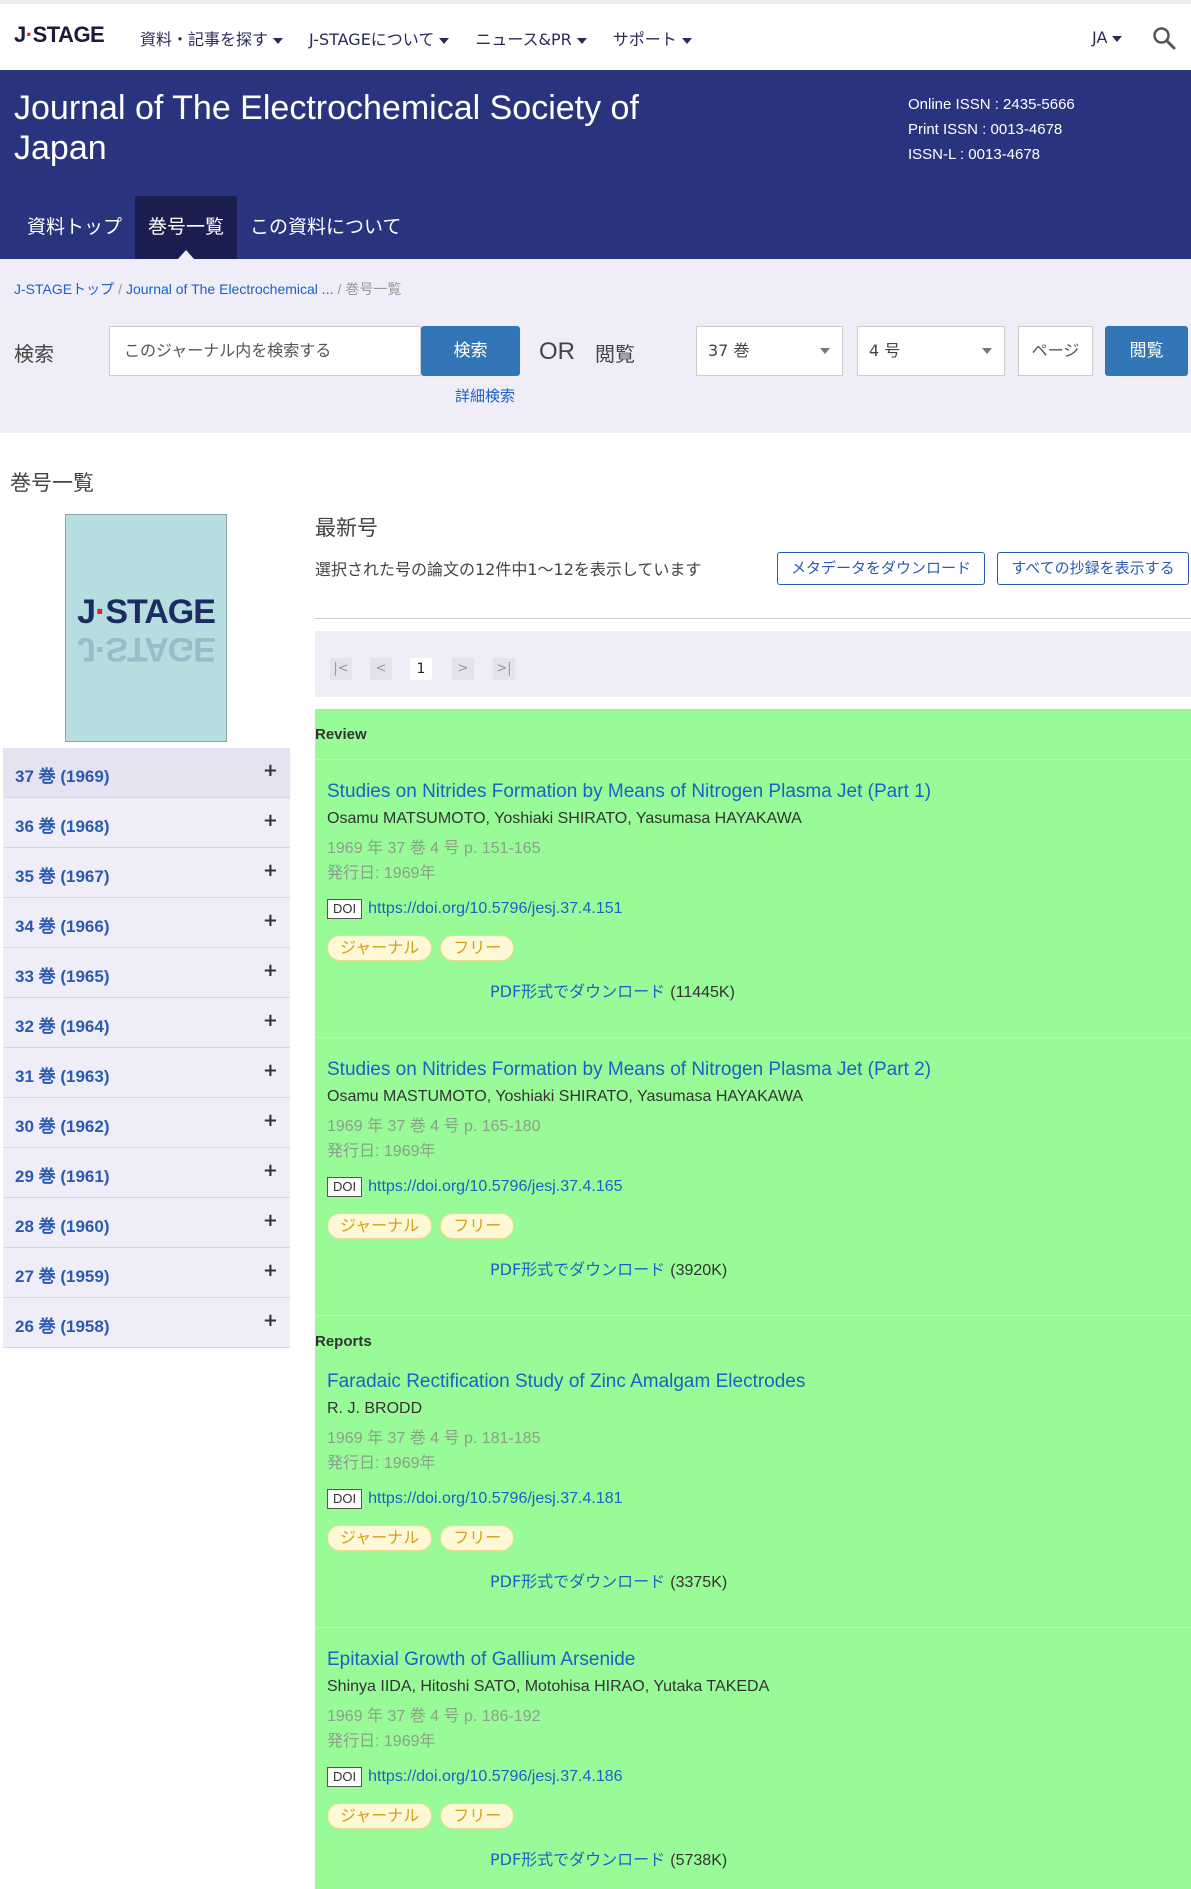 The width and height of the screenshot is (1191, 1889). Describe the element at coordinates (495, 1498) in the screenshot. I see `doi-link: https://doi.org/10.5796/jesj.37.4.181` at that location.